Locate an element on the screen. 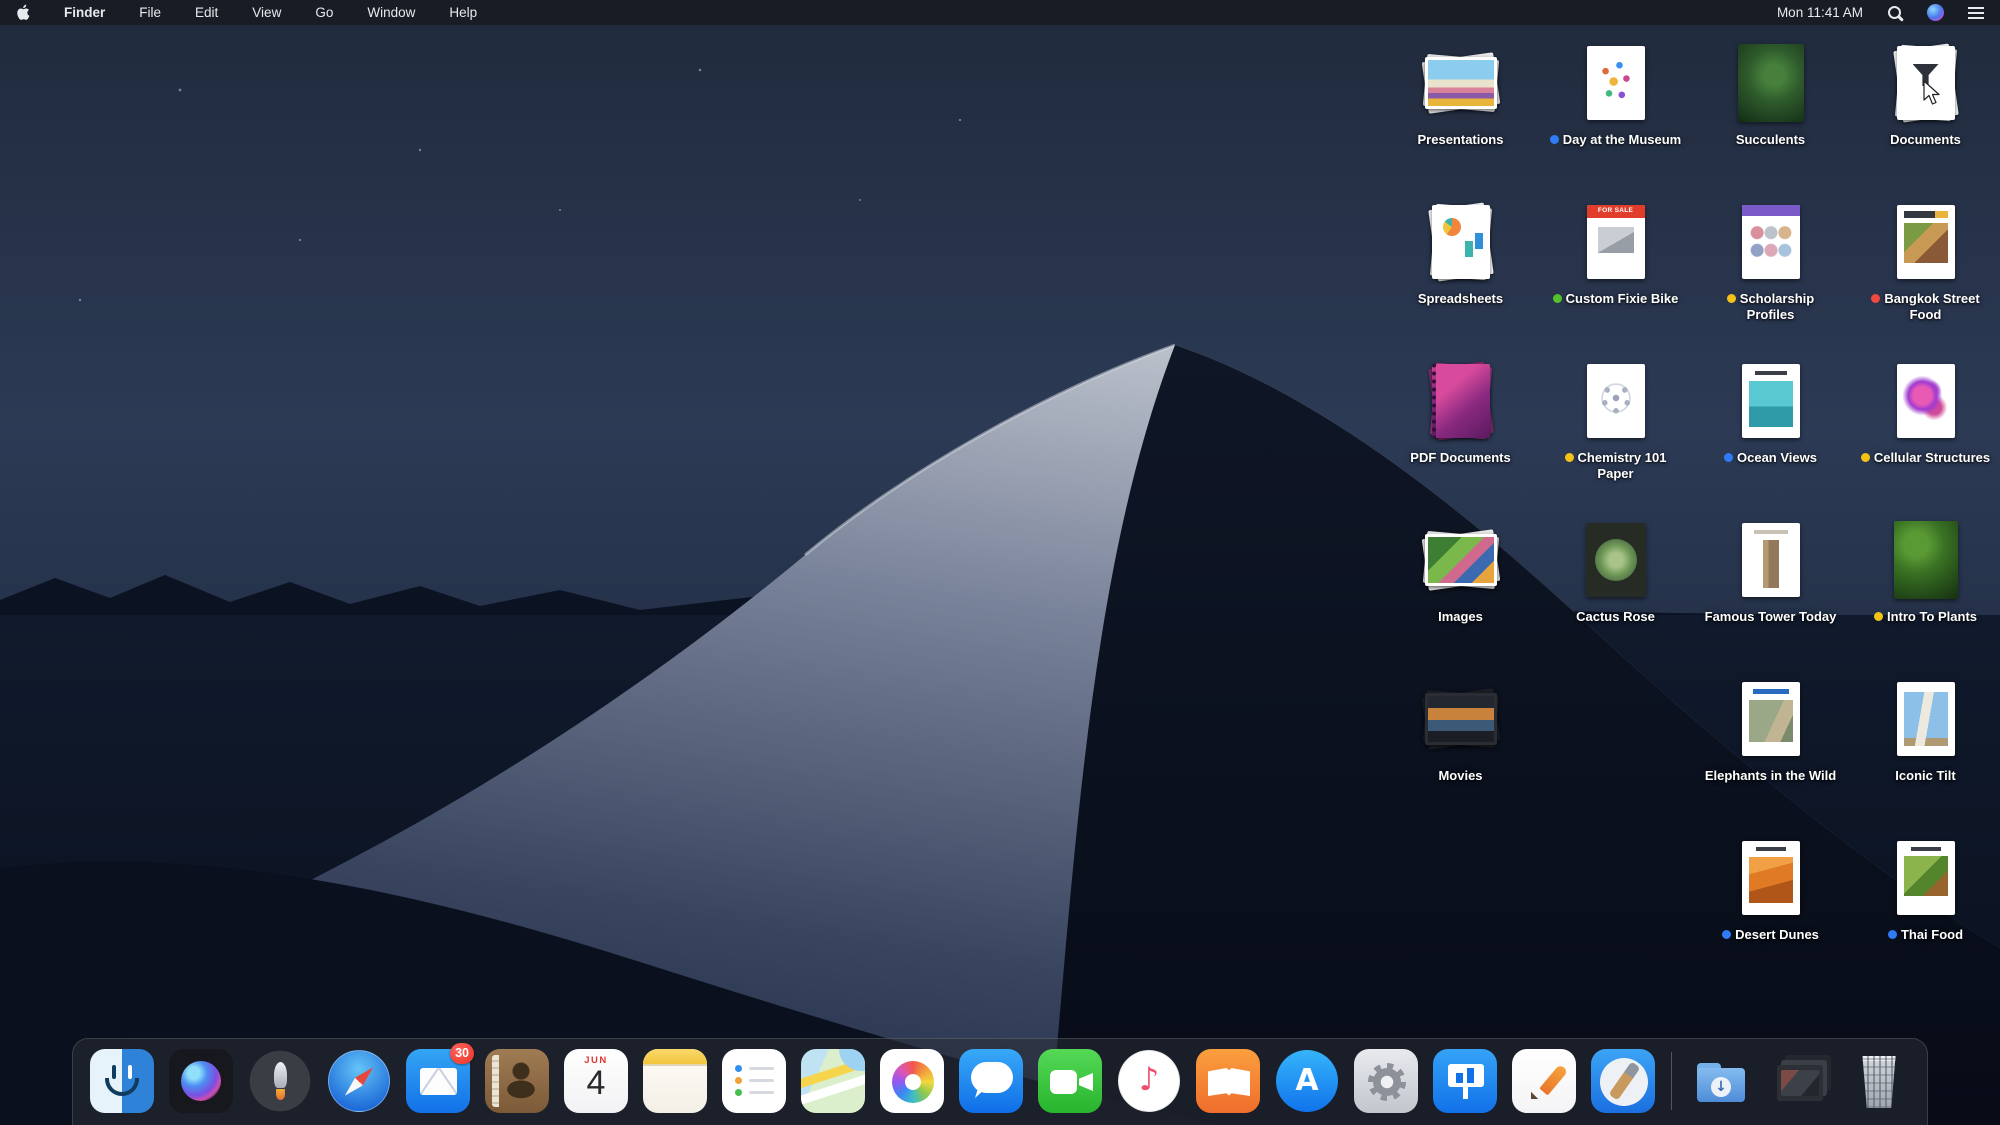  dock-contacts-icon is located at coordinates (517, 1081).